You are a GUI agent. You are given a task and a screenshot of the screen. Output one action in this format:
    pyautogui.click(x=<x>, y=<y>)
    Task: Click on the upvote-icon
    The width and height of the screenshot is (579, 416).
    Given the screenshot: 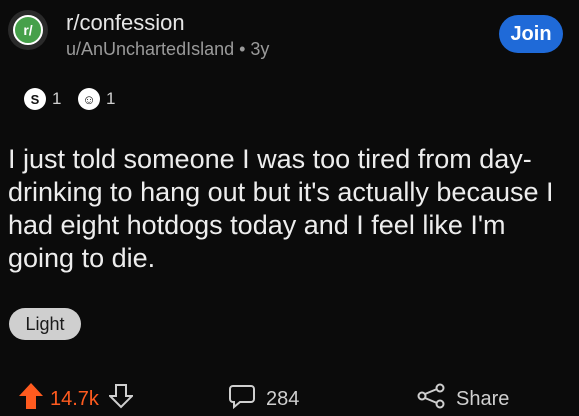 What is the action you would take?
    pyautogui.click(x=31, y=399)
    